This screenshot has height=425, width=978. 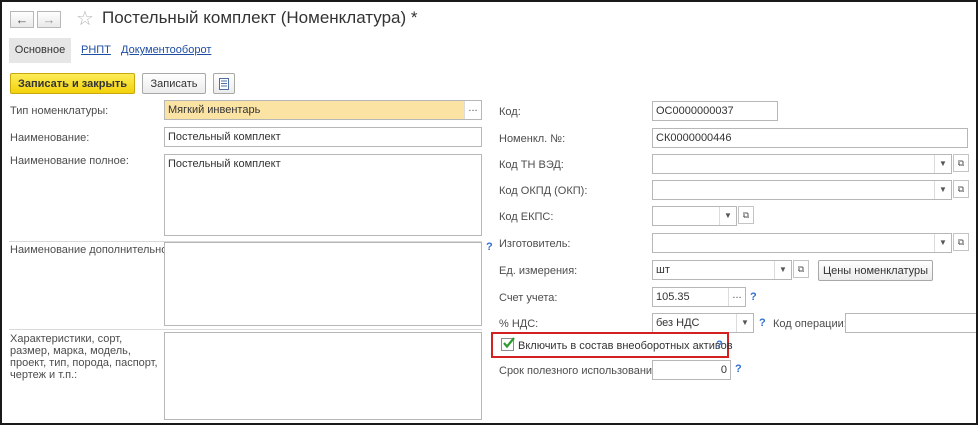 What do you see at coordinates (802, 190) in the screenshot?
I see `okpd-field: ▼` at bounding box center [802, 190].